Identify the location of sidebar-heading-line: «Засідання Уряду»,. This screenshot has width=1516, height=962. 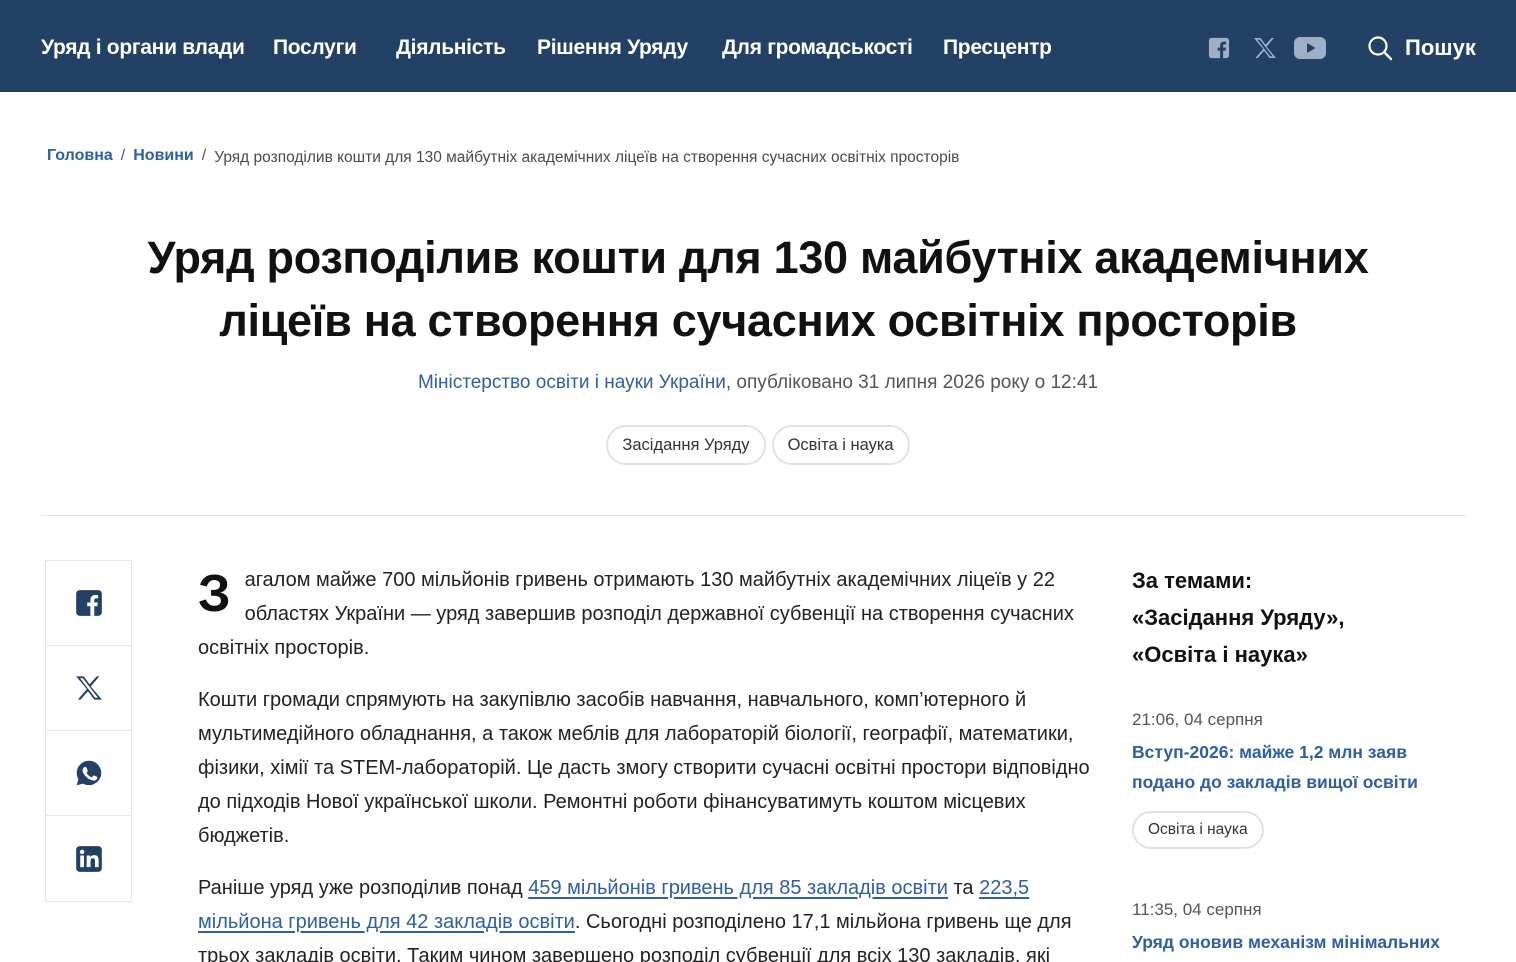
(1238, 617).